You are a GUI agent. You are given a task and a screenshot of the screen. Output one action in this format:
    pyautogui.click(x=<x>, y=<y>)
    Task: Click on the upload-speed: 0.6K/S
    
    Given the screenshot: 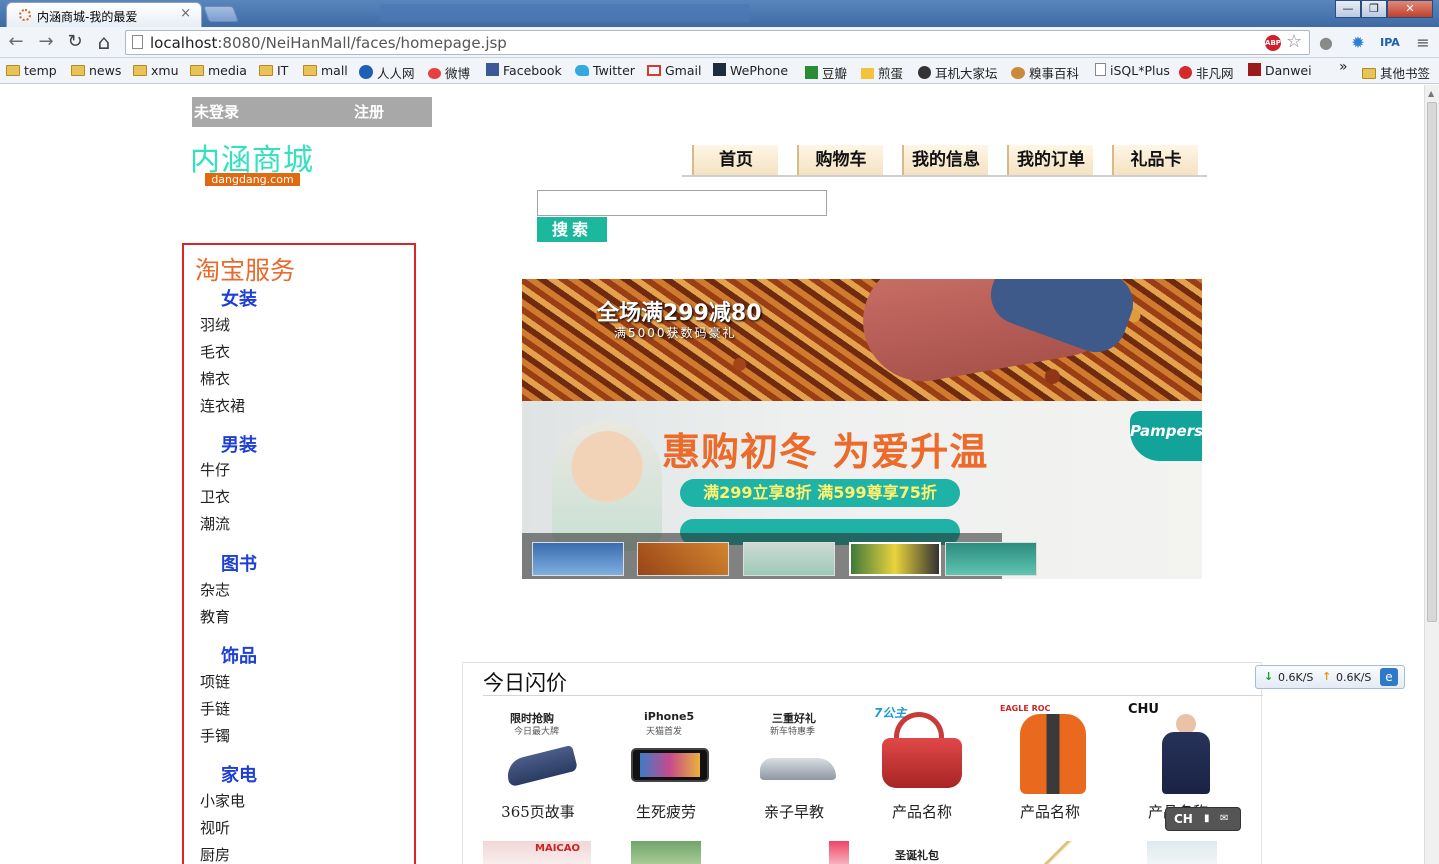 What is the action you would take?
    pyautogui.click(x=1354, y=677)
    